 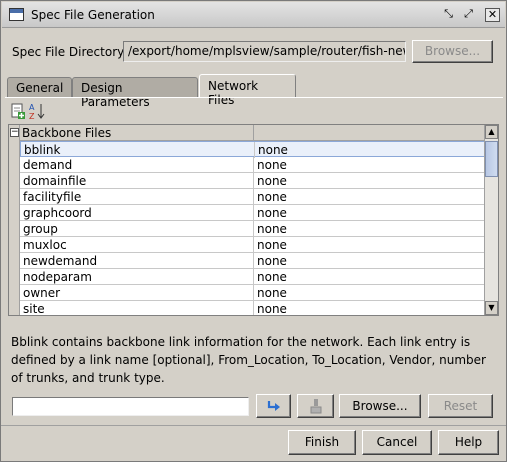 I want to click on minimize-icon: ⤡, so click(x=448, y=15).